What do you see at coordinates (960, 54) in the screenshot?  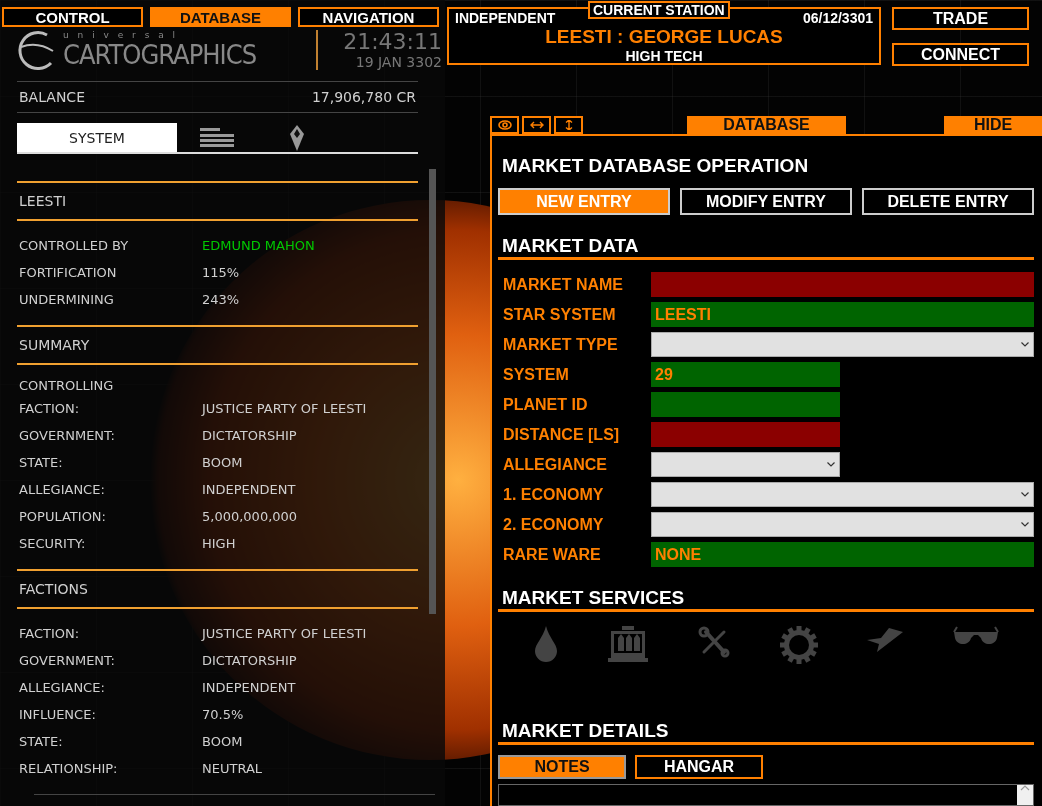 I see `top-button: CONNECT` at bounding box center [960, 54].